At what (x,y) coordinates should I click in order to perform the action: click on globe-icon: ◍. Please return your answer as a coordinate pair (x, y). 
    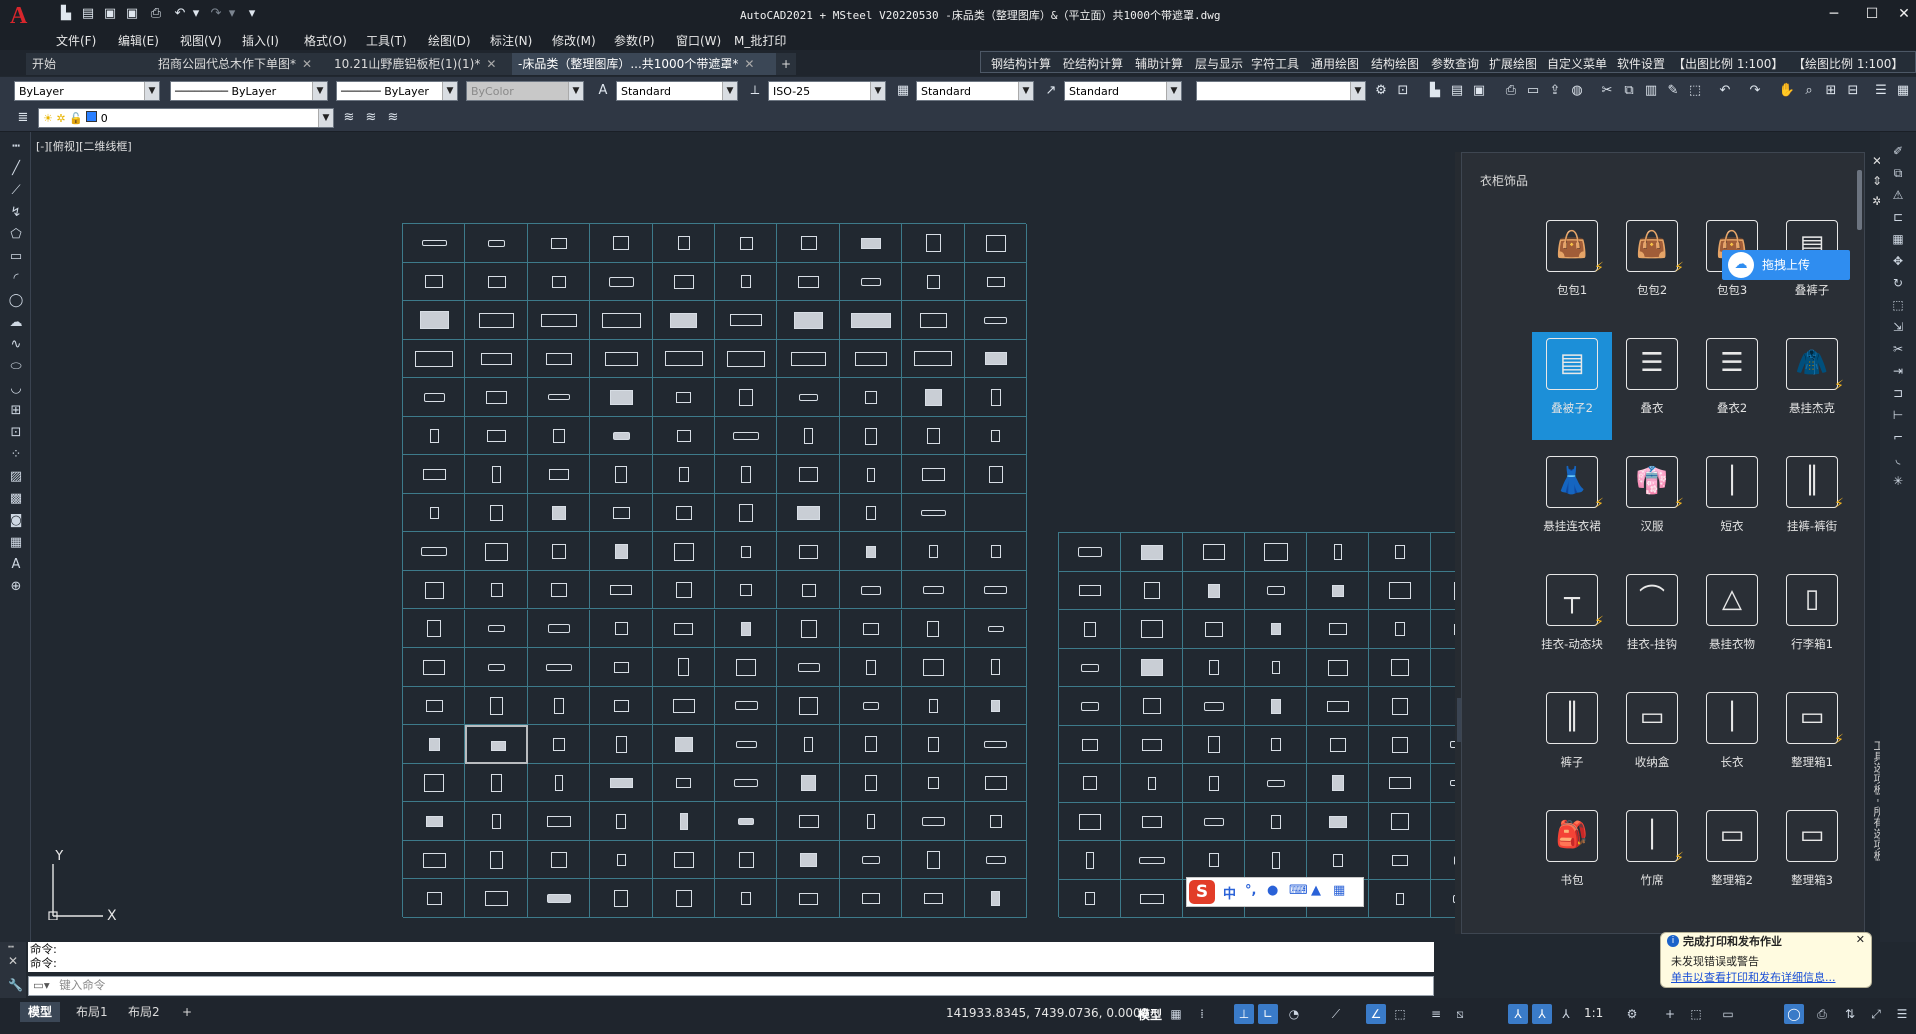
    Looking at the image, I should click on (1577, 91).